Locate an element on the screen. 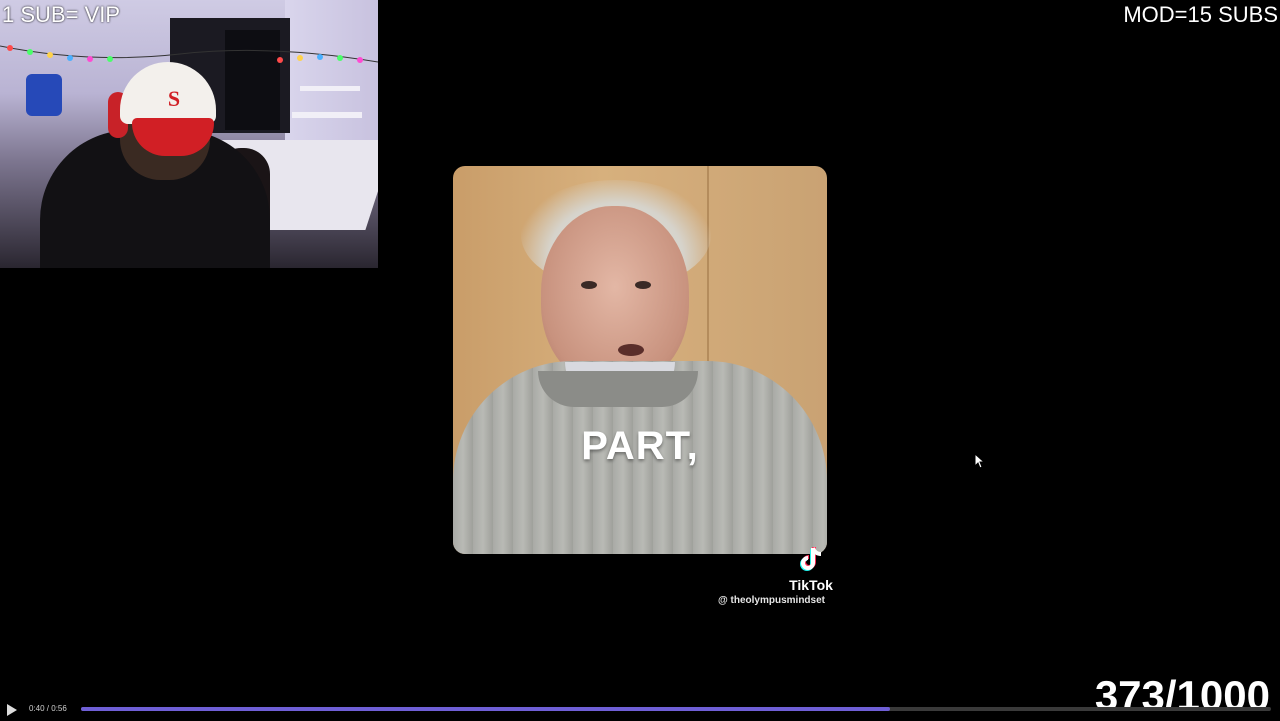  progress-fill is located at coordinates (486, 709).